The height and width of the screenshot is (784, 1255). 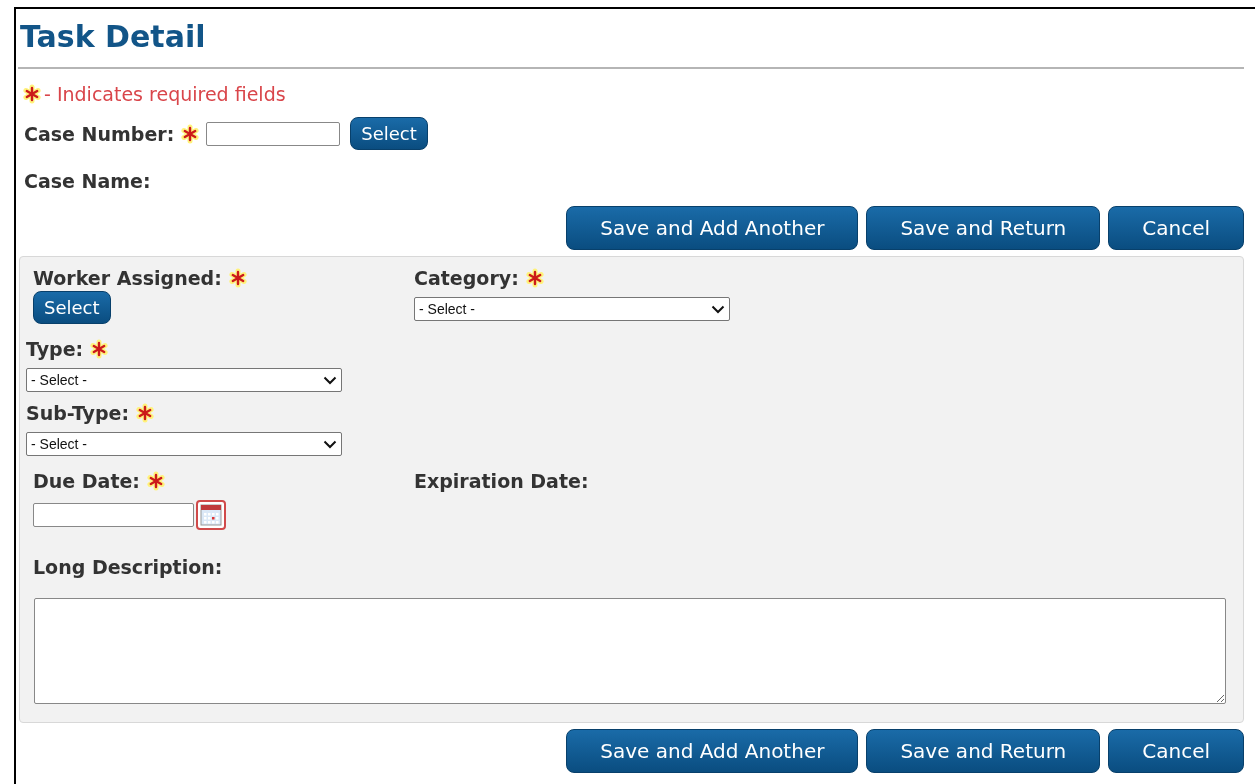 What do you see at coordinates (32, 94) in the screenshot?
I see `required-icon` at bounding box center [32, 94].